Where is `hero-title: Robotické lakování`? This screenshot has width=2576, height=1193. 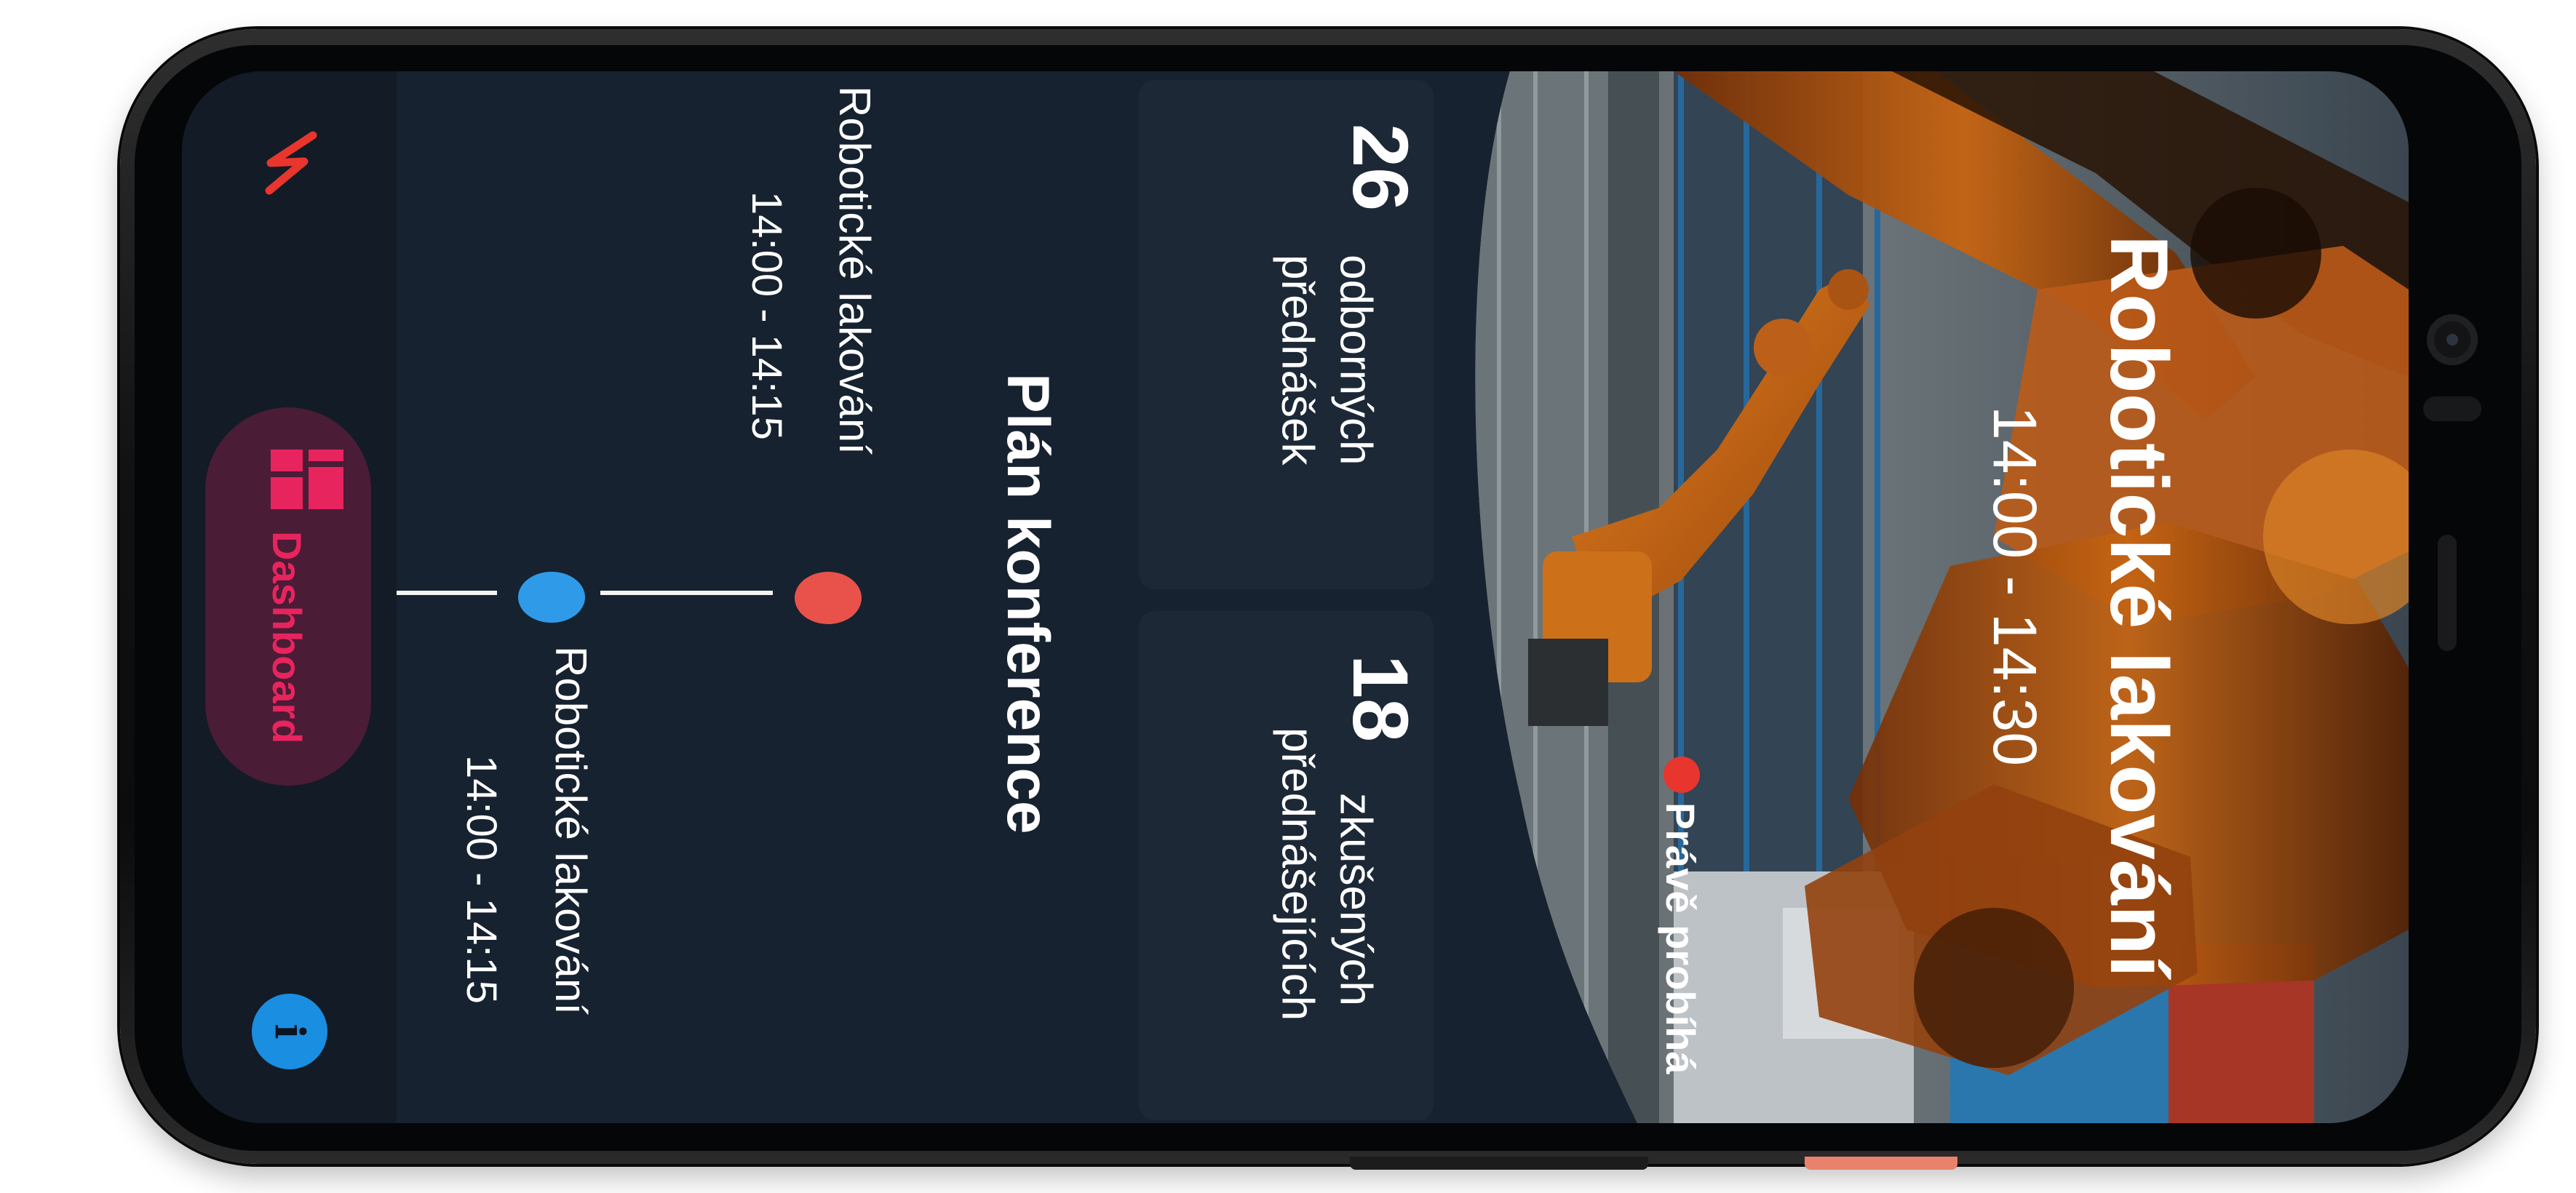
hero-title: Robotické lakování is located at coordinates (2139, 606).